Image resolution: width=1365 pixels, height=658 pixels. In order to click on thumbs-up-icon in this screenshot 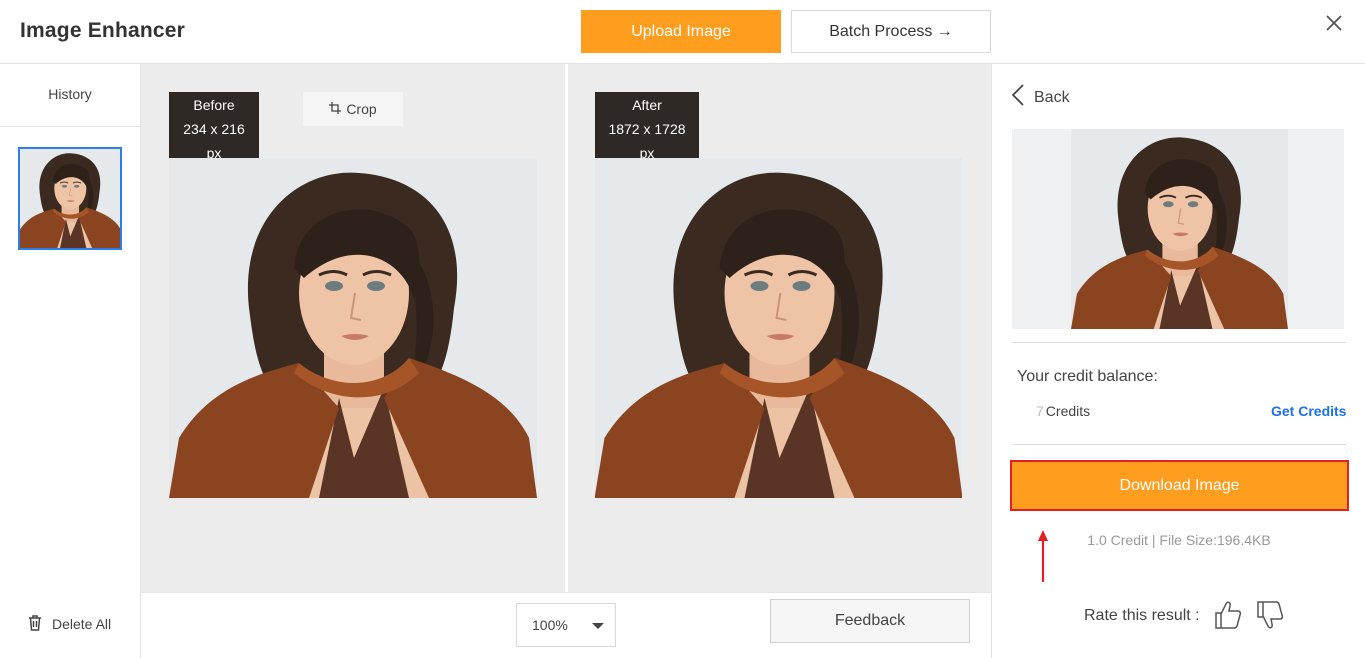, I will do `click(1228, 616)`.